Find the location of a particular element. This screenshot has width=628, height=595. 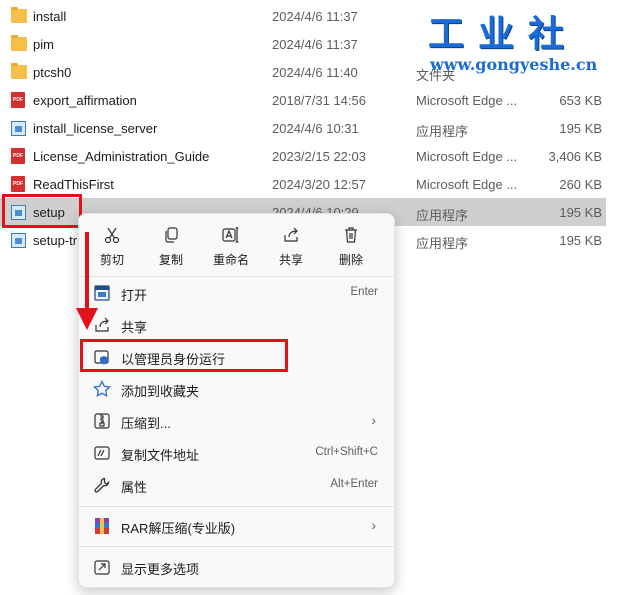

quick-action-rename: 重命名 is located at coordinates (231, 247).